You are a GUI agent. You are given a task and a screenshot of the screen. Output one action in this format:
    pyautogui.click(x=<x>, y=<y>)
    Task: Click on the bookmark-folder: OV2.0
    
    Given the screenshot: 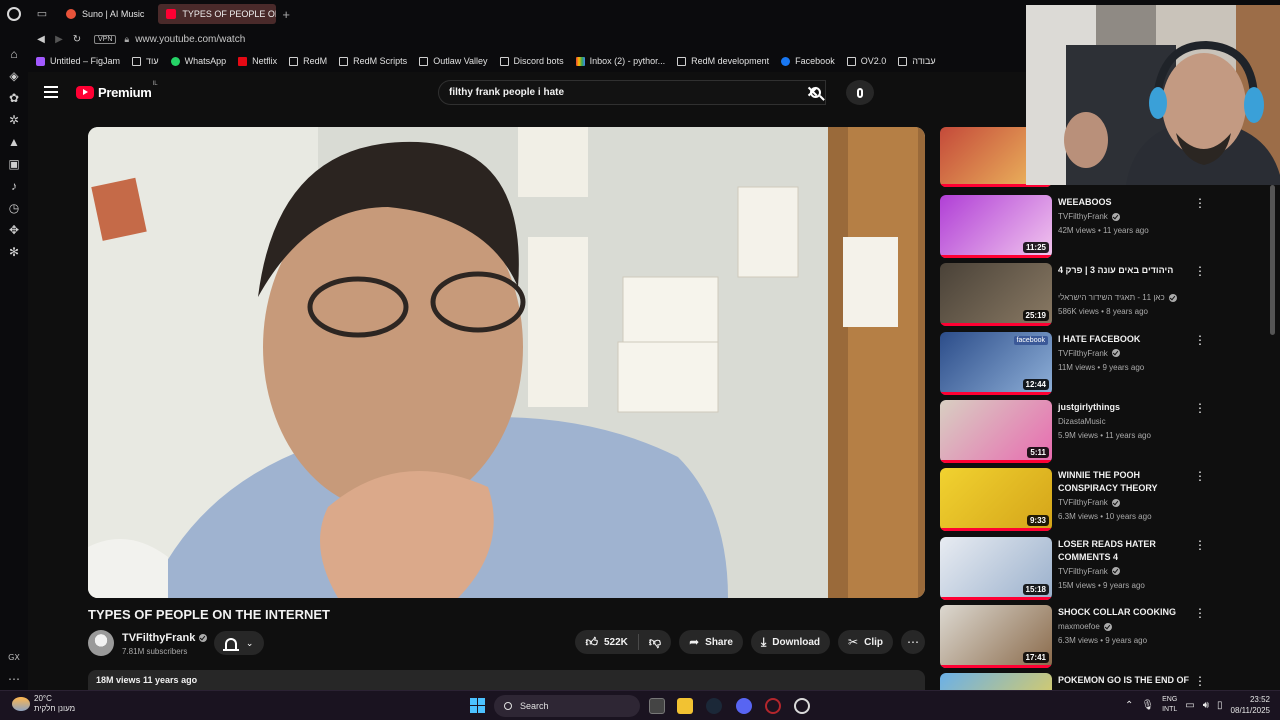 What is the action you would take?
    pyautogui.click(x=866, y=61)
    